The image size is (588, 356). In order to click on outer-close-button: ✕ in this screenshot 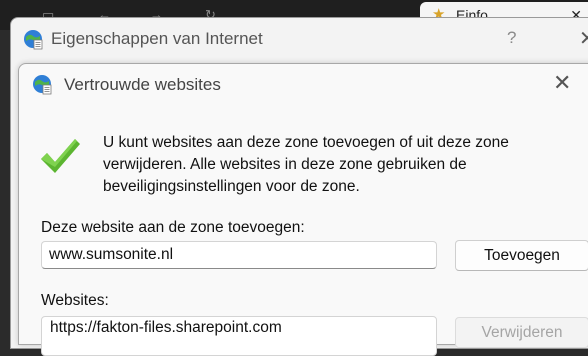, I will do `click(583, 38)`.